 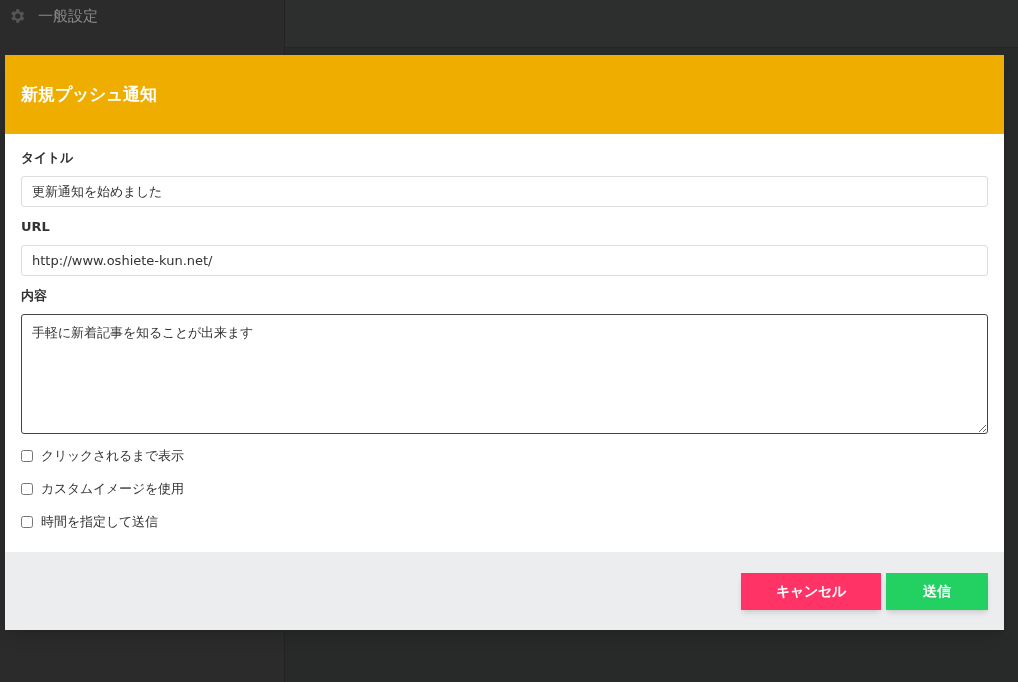 I want to click on sidebar-item: 一般設定, so click(x=68, y=16).